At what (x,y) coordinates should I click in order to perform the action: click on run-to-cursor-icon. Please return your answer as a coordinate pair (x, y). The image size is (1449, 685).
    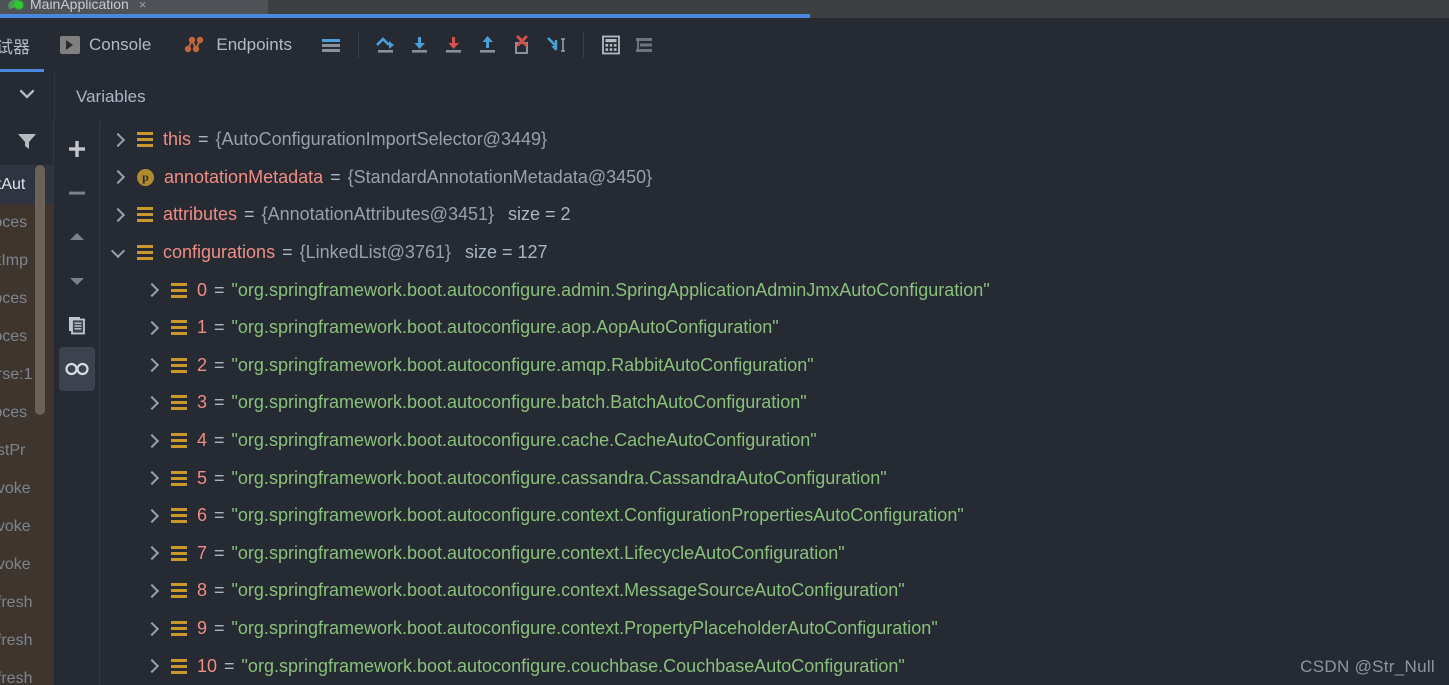
    Looking at the image, I should click on (556, 45).